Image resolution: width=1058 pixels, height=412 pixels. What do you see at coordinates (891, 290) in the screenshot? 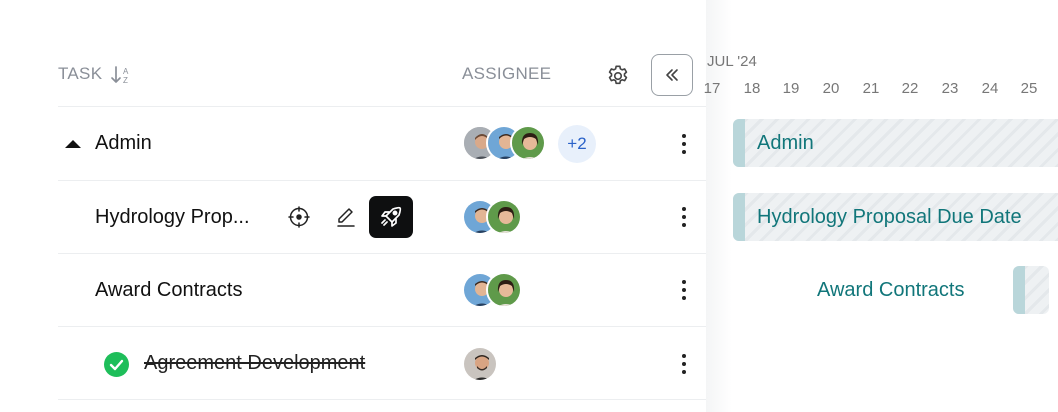
I see `gantt-bar-label: Award Contracts` at bounding box center [891, 290].